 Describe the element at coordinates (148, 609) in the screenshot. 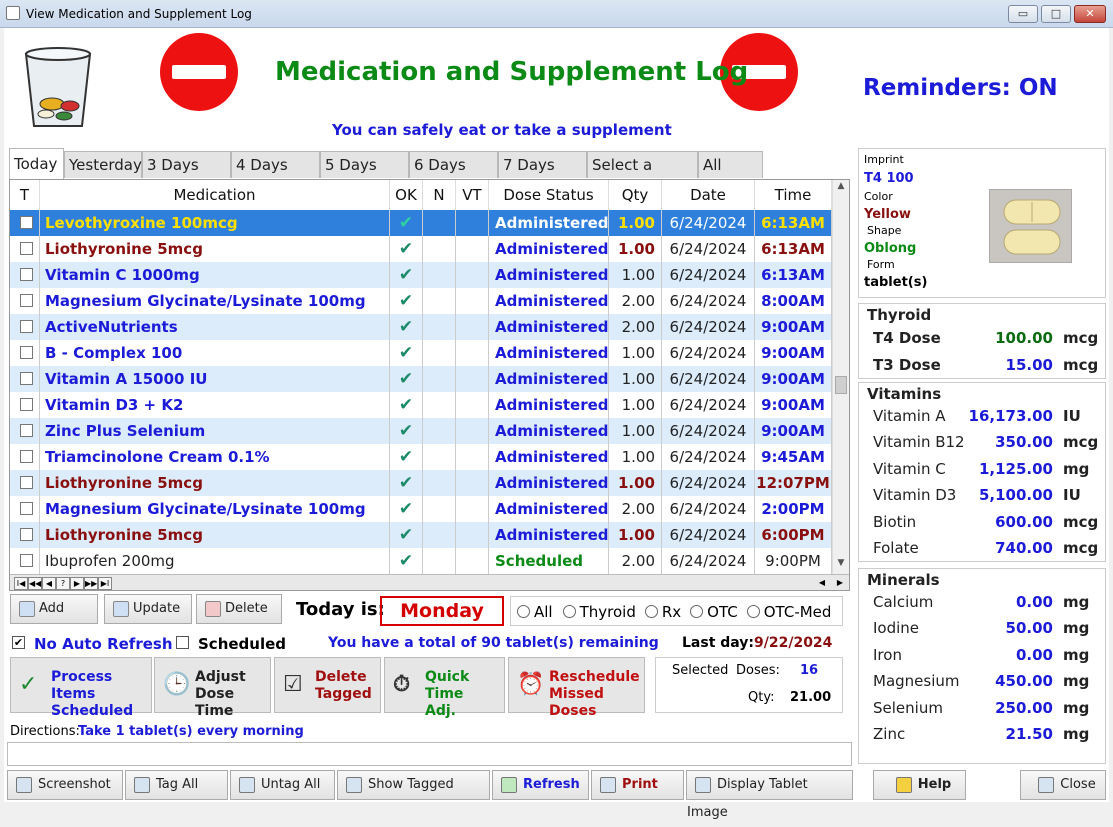

I see `update-button: Update` at that location.